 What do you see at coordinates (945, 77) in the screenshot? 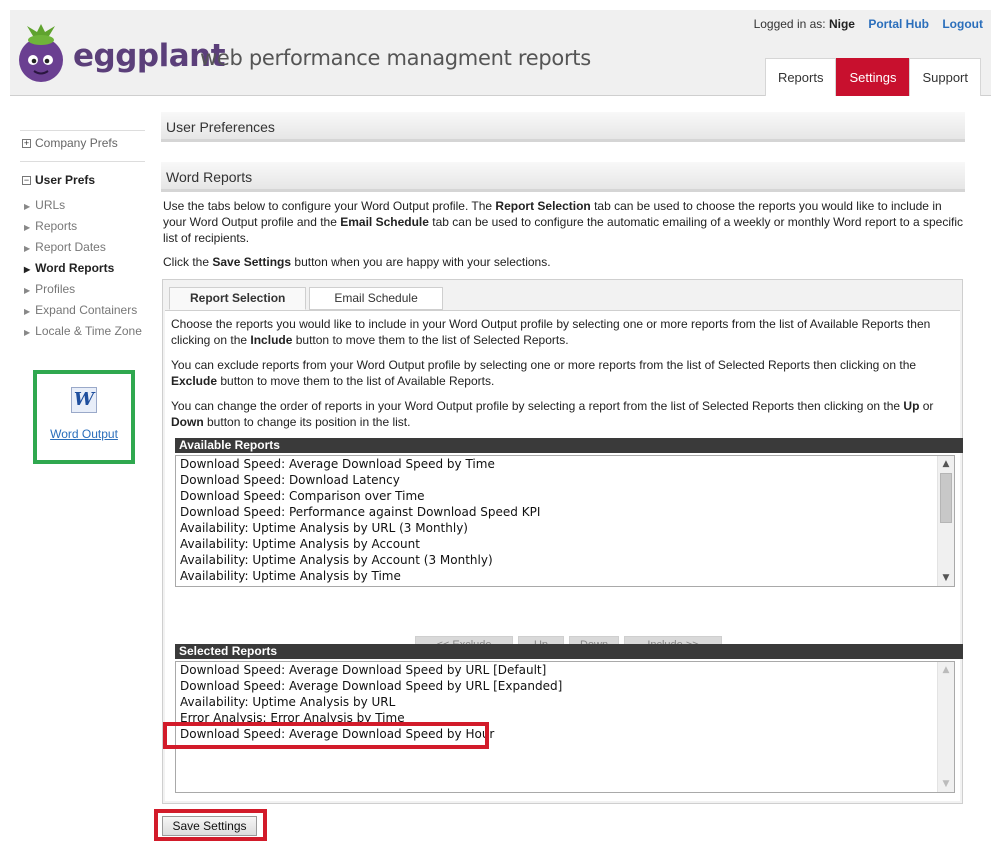
I see `tab-support: Support` at bounding box center [945, 77].